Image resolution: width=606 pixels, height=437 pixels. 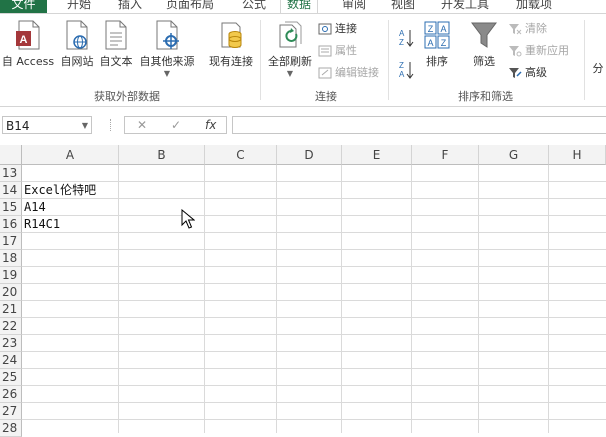 I want to click on row-header: 22, so click(x=11, y=326).